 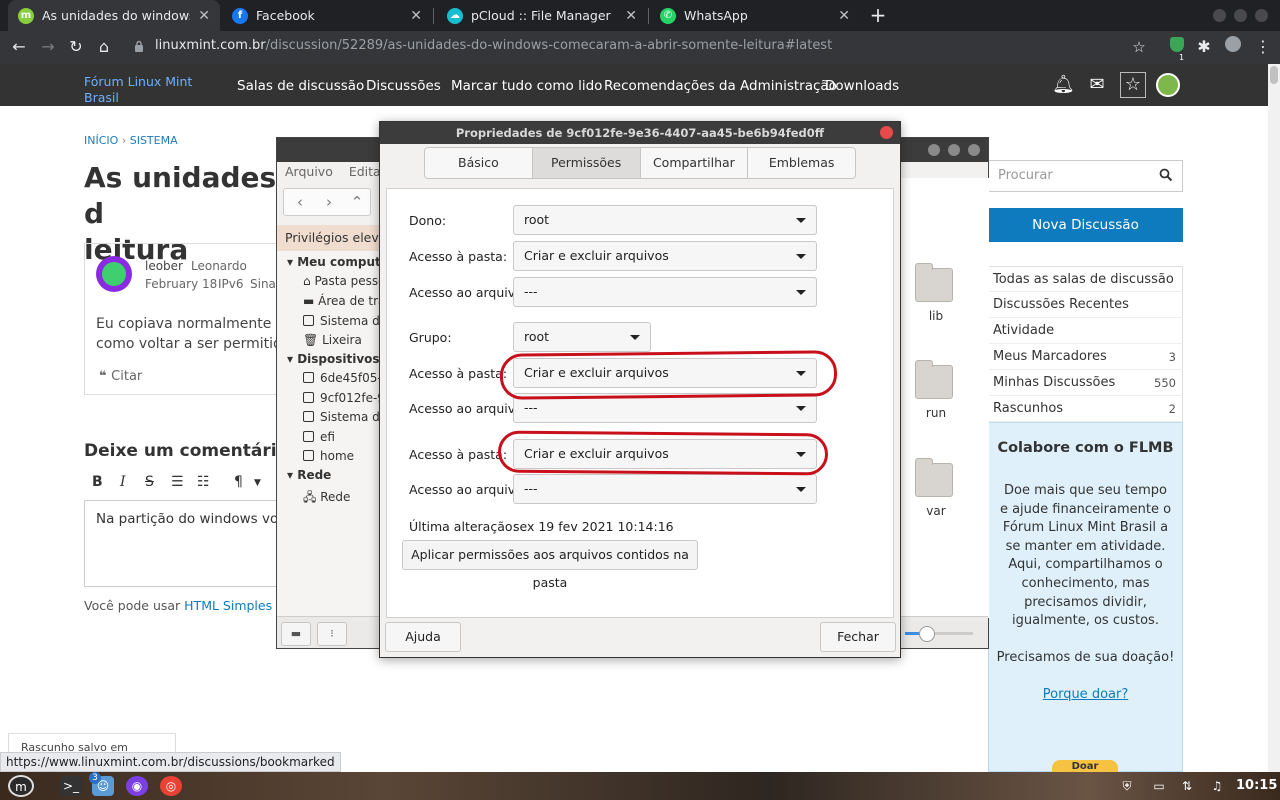 What do you see at coordinates (154, 90) in the screenshot?
I see `forum-logo: Fórum Linux Mint Brasil` at bounding box center [154, 90].